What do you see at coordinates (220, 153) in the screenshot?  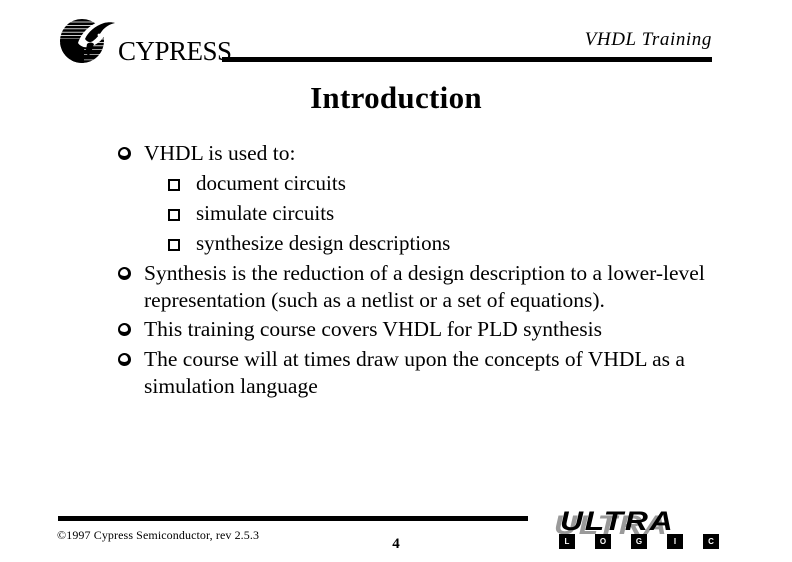 I see `bullet-text: VHDL is used to:` at bounding box center [220, 153].